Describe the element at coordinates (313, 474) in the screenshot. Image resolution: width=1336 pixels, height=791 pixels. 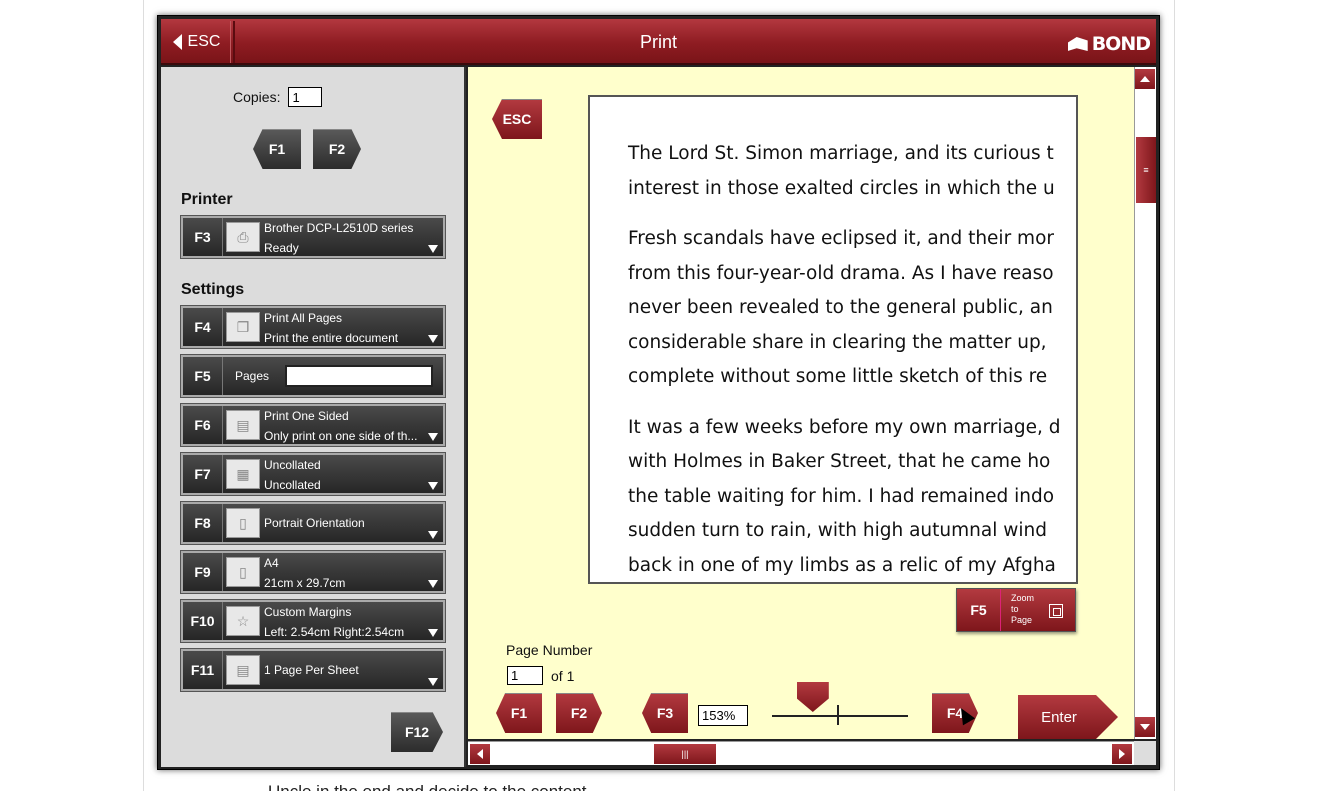
I see `collation-select: F7 ▦ Uncollated Uncollated` at that location.